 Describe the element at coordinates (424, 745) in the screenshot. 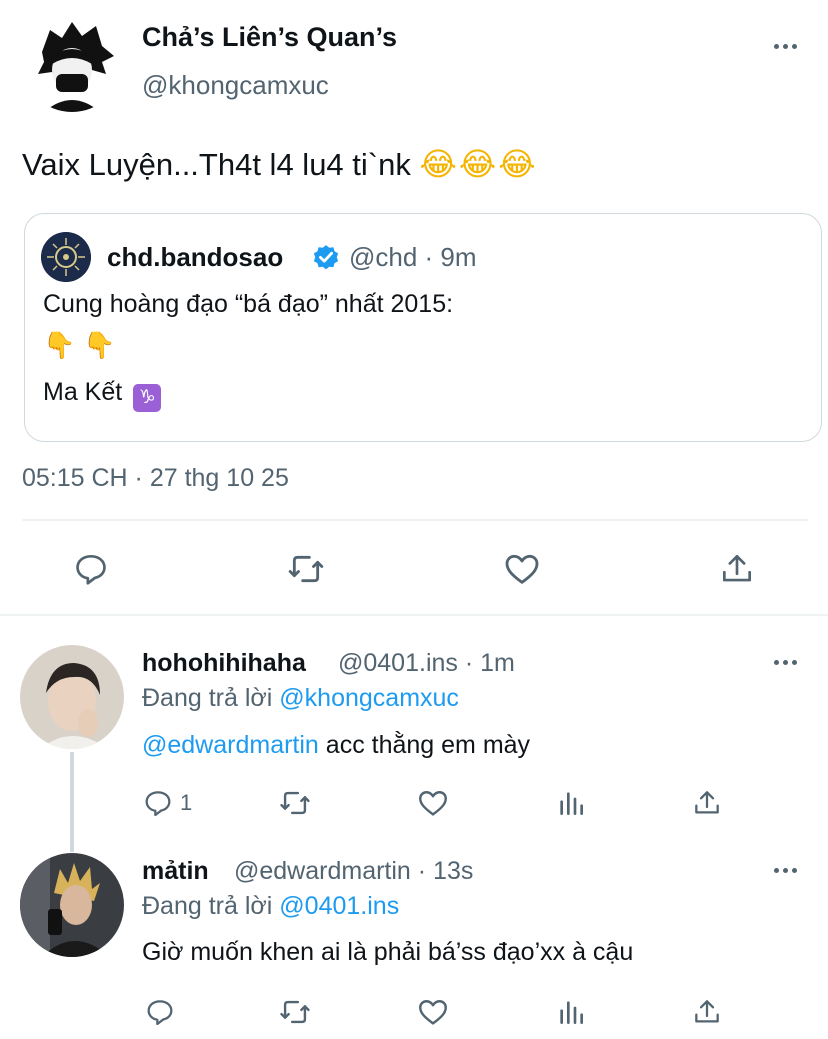

I see `reply-1-body: acc thằng em mày` at that location.